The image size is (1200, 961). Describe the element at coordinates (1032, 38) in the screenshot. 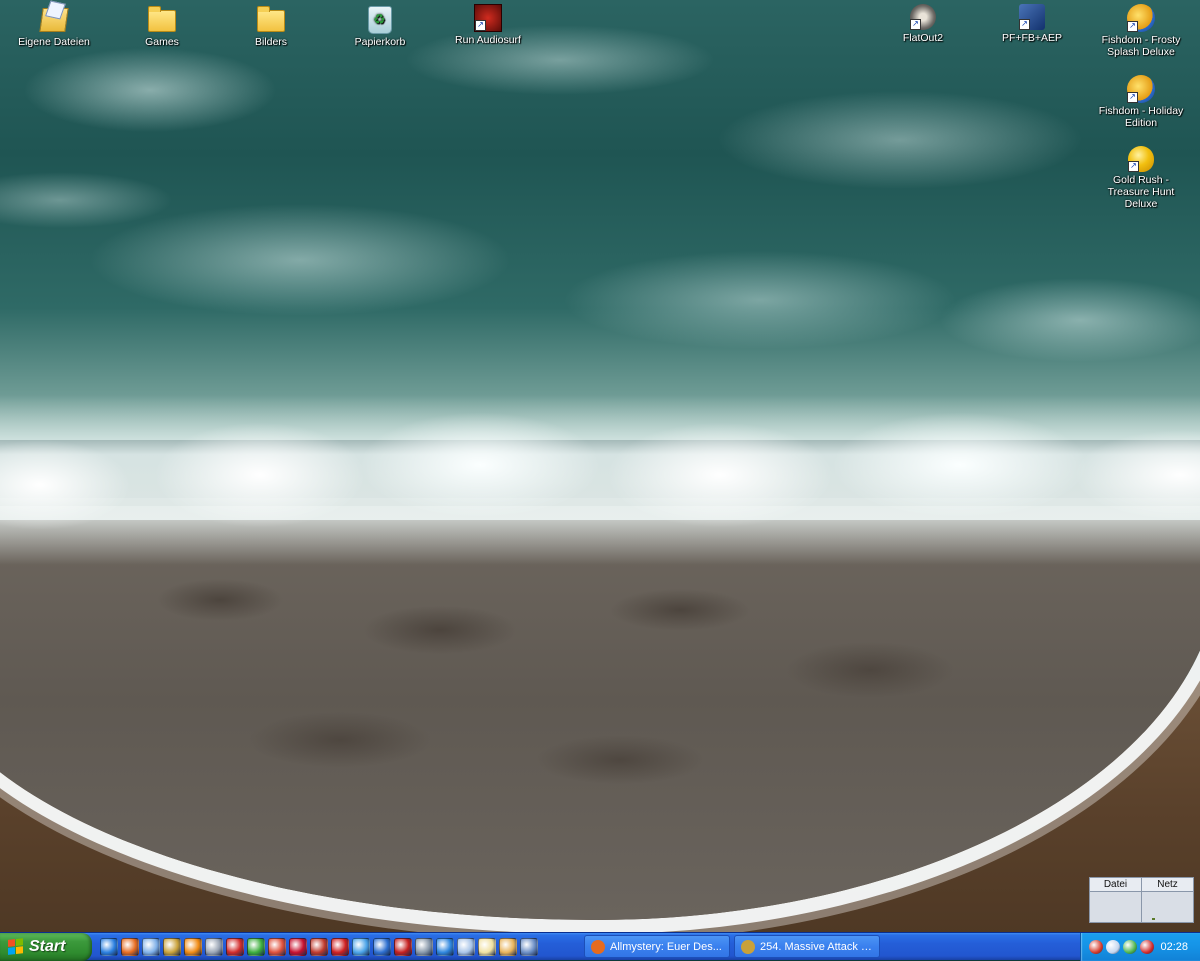

I see `desktop-icon-label: PF+FB+AEP` at that location.